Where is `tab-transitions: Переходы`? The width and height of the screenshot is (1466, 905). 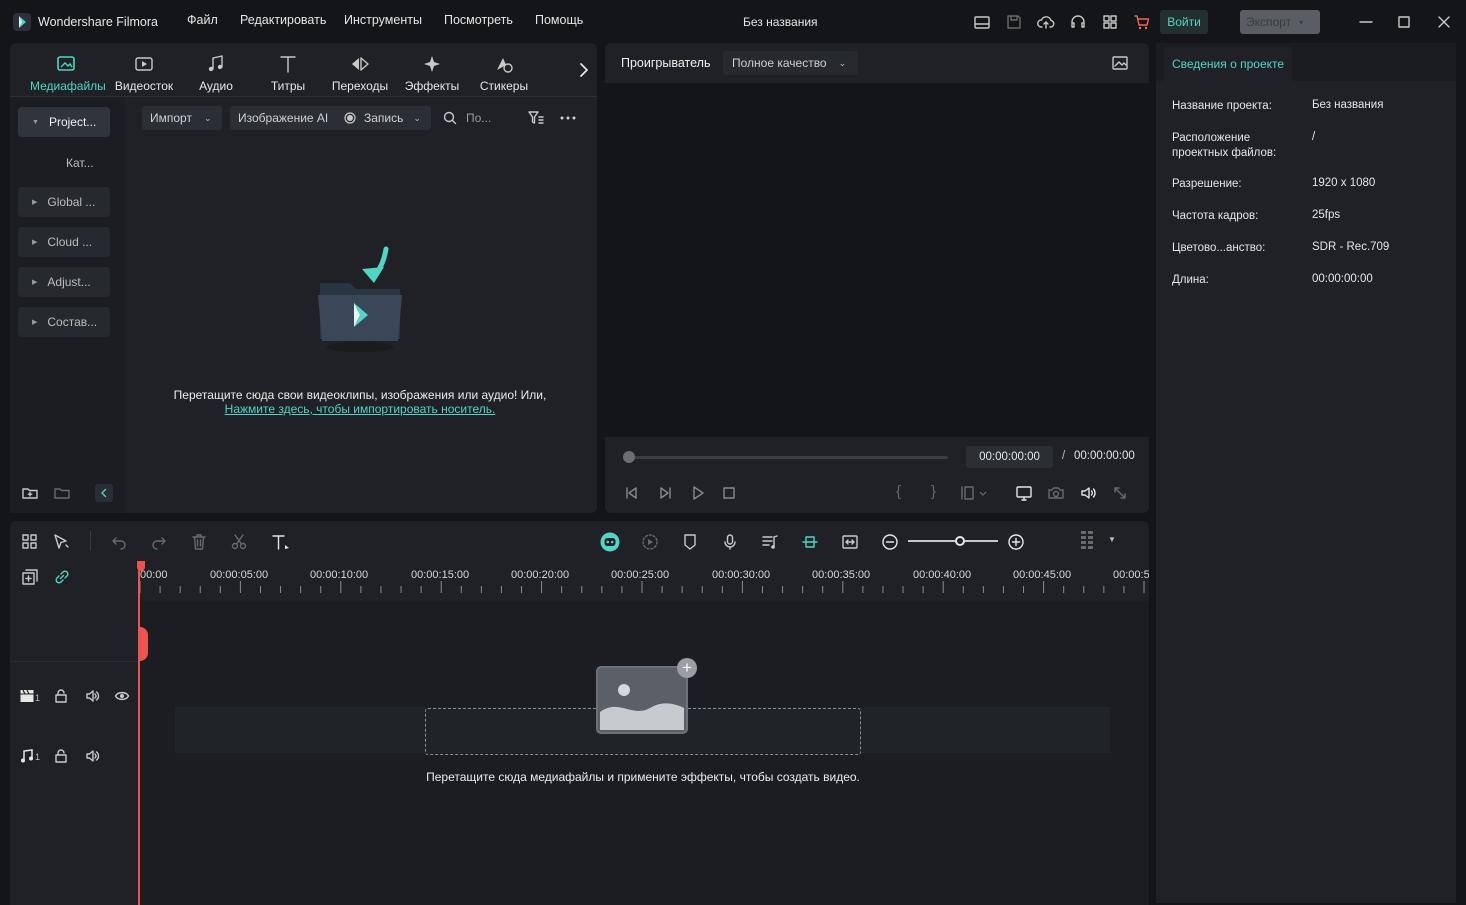 tab-transitions: Переходы is located at coordinates (360, 73).